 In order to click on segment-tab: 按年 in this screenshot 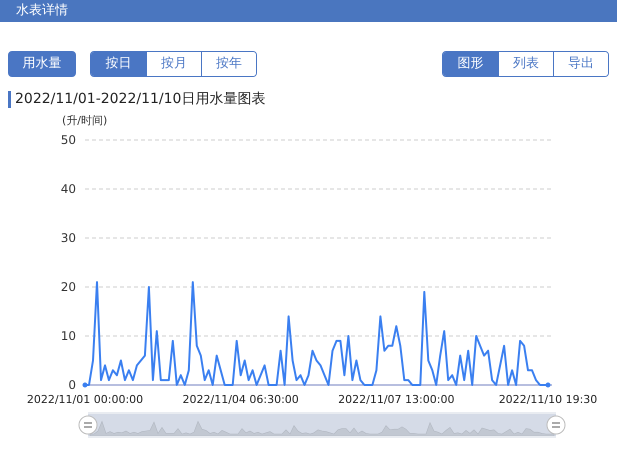, I will do `click(228, 64)`.